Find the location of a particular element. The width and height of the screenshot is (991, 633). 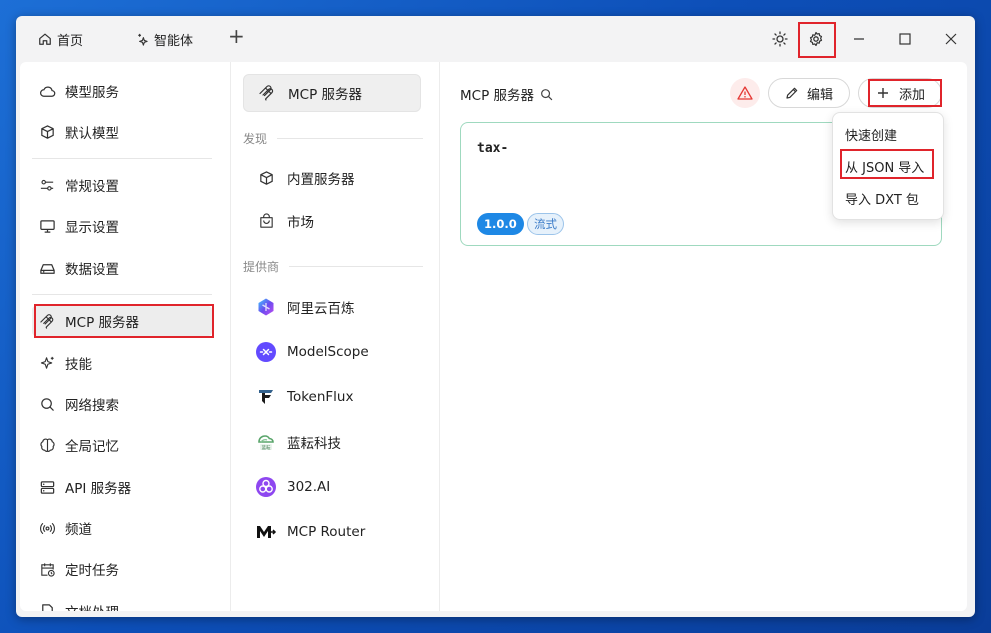

provider-lanyun: 蓝耘 蓝耘科技 is located at coordinates (332, 442).